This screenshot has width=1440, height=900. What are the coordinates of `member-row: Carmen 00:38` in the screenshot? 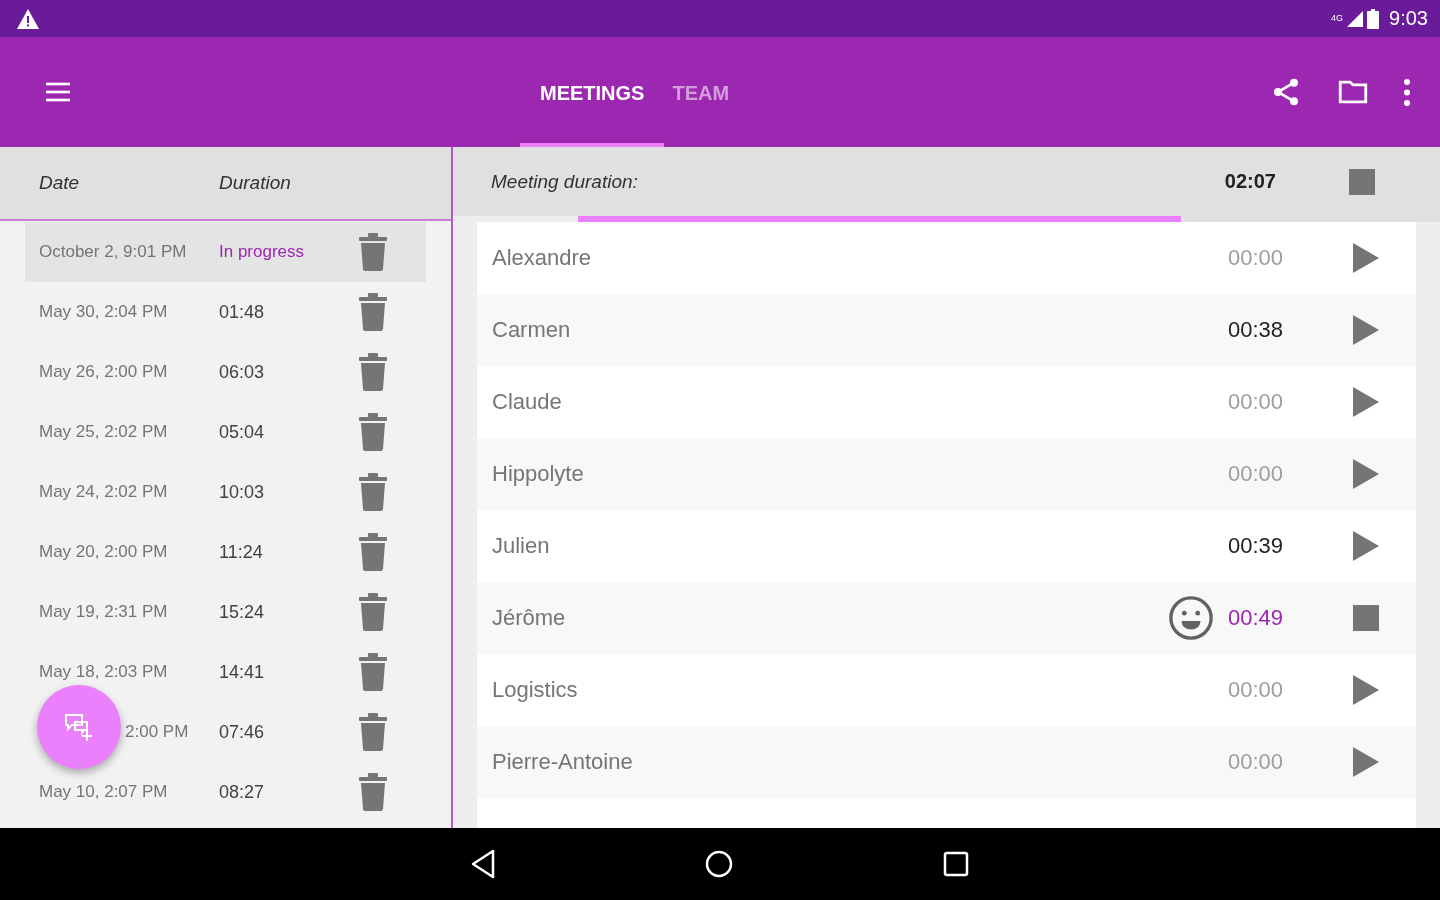 It's located at (946, 330).